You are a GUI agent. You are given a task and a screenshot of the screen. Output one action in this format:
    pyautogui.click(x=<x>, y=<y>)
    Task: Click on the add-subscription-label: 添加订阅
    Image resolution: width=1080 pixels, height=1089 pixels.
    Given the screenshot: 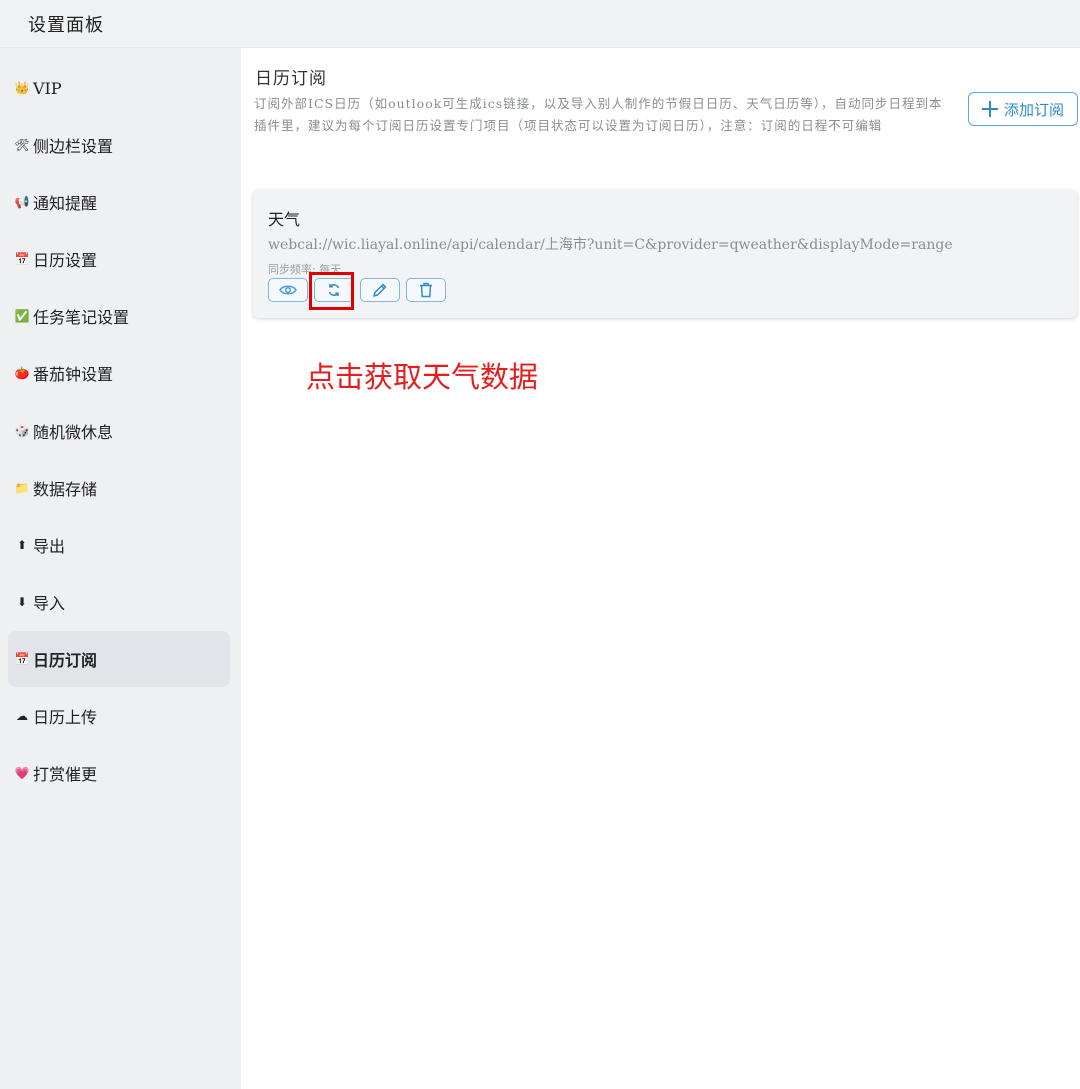 What is the action you would take?
    pyautogui.click(x=1033, y=109)
    